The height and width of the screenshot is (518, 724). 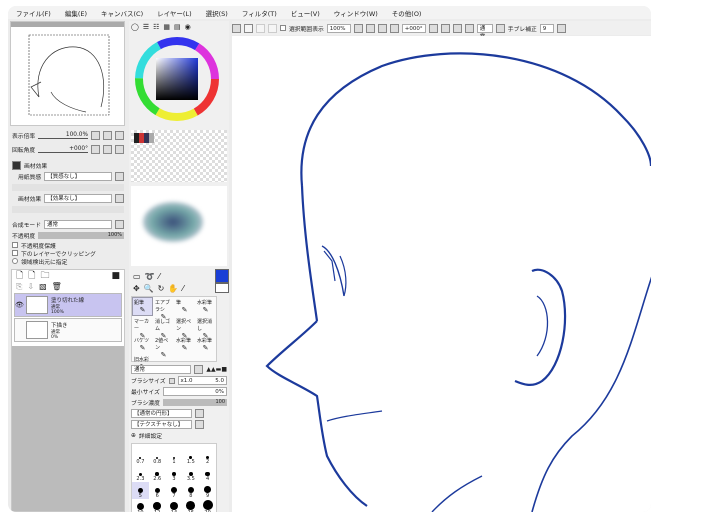 What do you see at coordinates (561, 28) in the screenshot?
I see `stabilizer-dropdown` at bounding box center [561, 28].